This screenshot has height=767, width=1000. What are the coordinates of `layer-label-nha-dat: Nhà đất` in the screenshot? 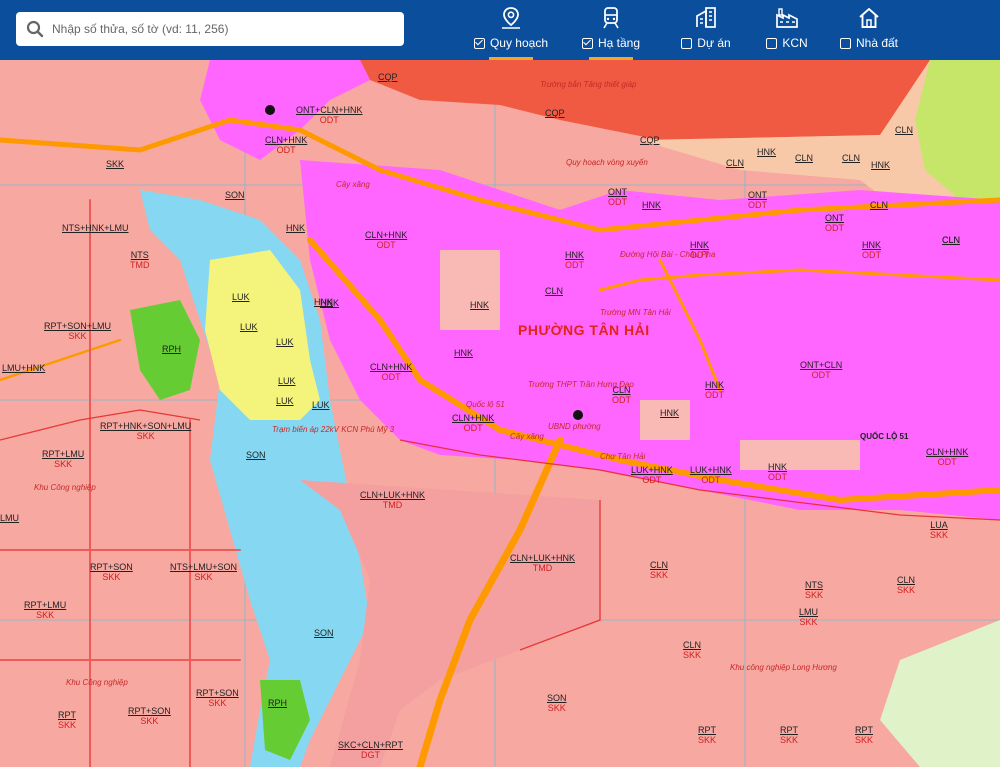 It's located at (877, 43).